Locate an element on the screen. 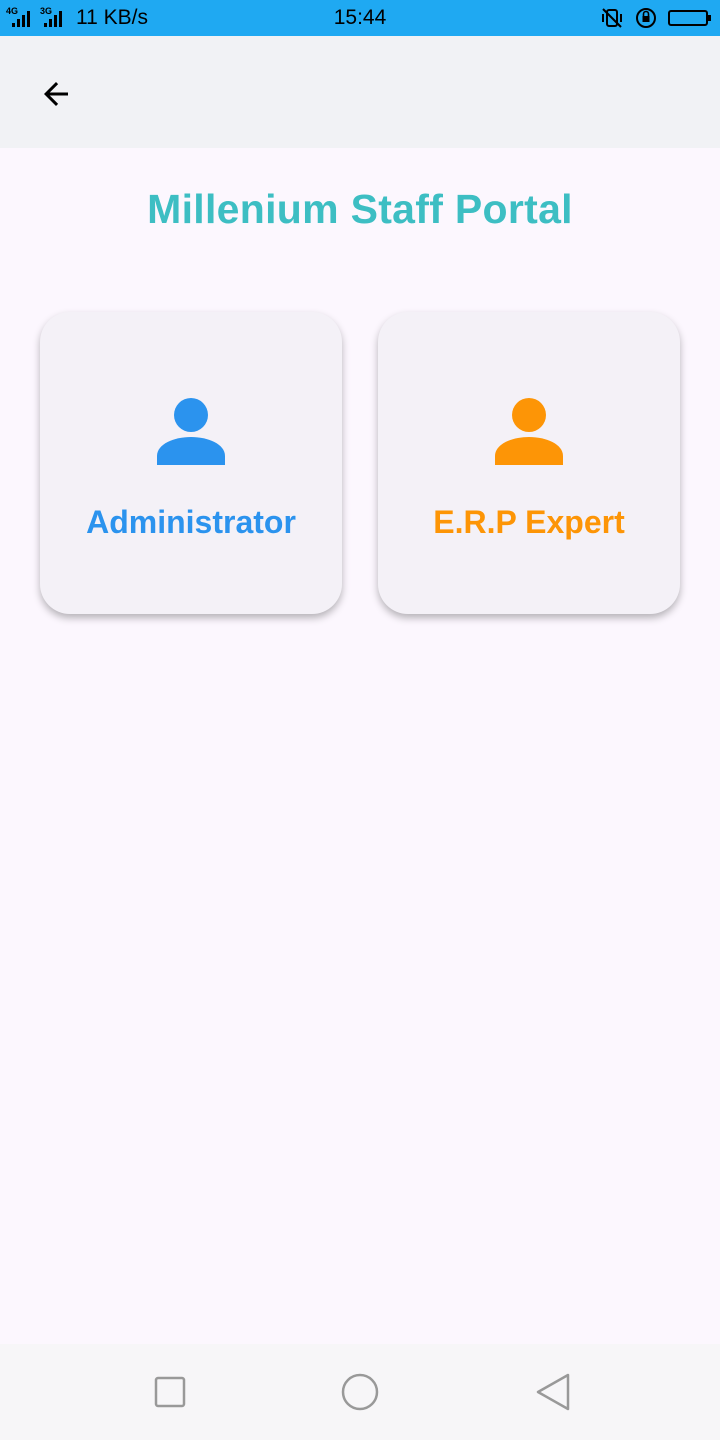 This screenshot has width=720, height=1440. erp-expert-card: E.R.P Expert is located at coordinates (529, 463).